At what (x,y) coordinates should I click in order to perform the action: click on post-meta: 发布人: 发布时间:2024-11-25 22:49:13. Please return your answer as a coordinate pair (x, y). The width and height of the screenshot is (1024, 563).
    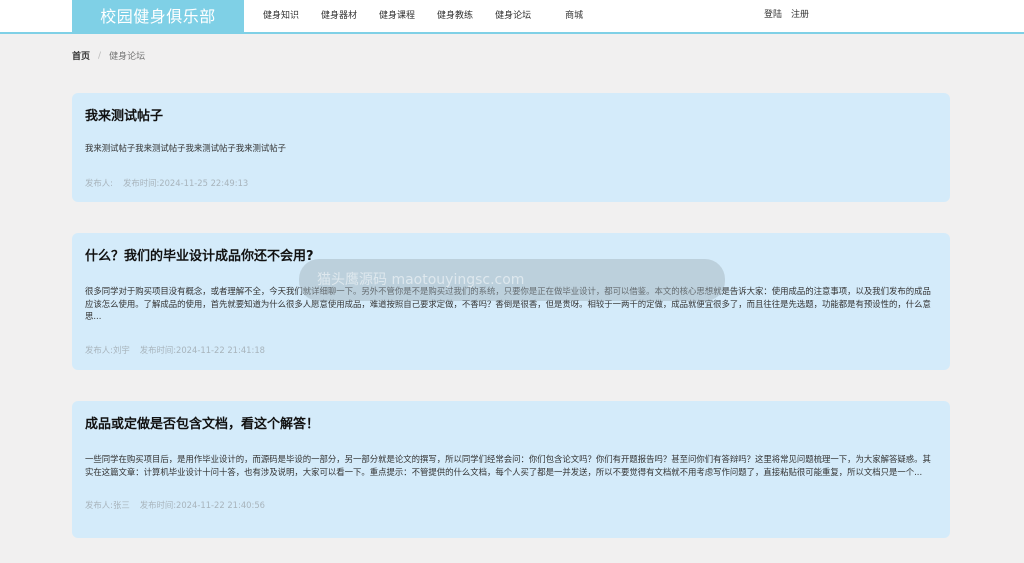
    Looking at the image, I should click on (511, 183).